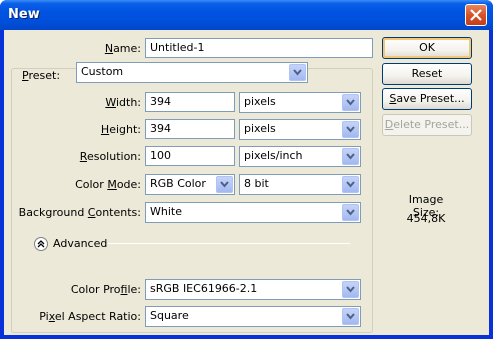  I want to click on width-input: 394, so click(190, 102).